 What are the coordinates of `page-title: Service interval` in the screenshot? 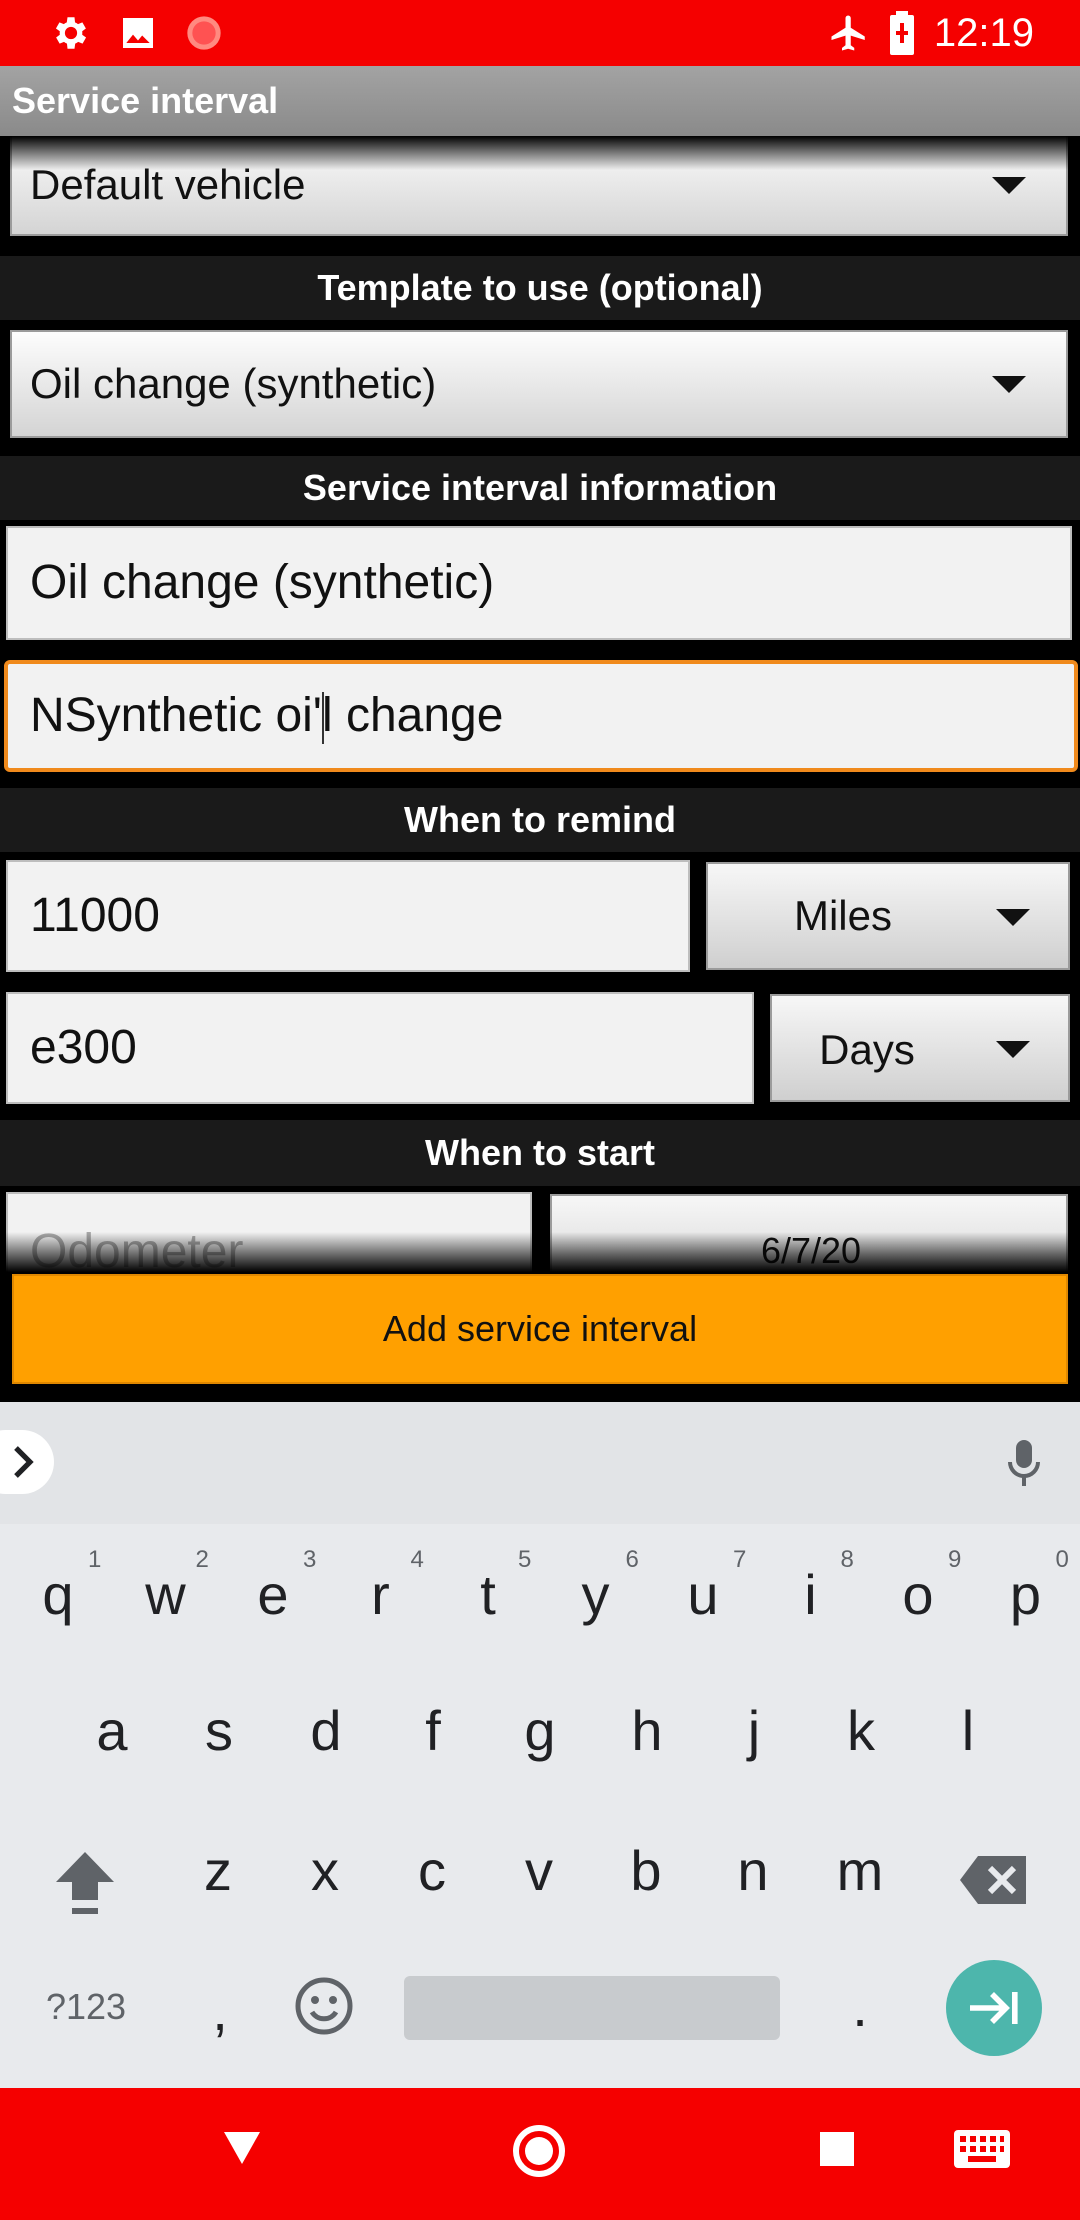 It's located at (145, 100).